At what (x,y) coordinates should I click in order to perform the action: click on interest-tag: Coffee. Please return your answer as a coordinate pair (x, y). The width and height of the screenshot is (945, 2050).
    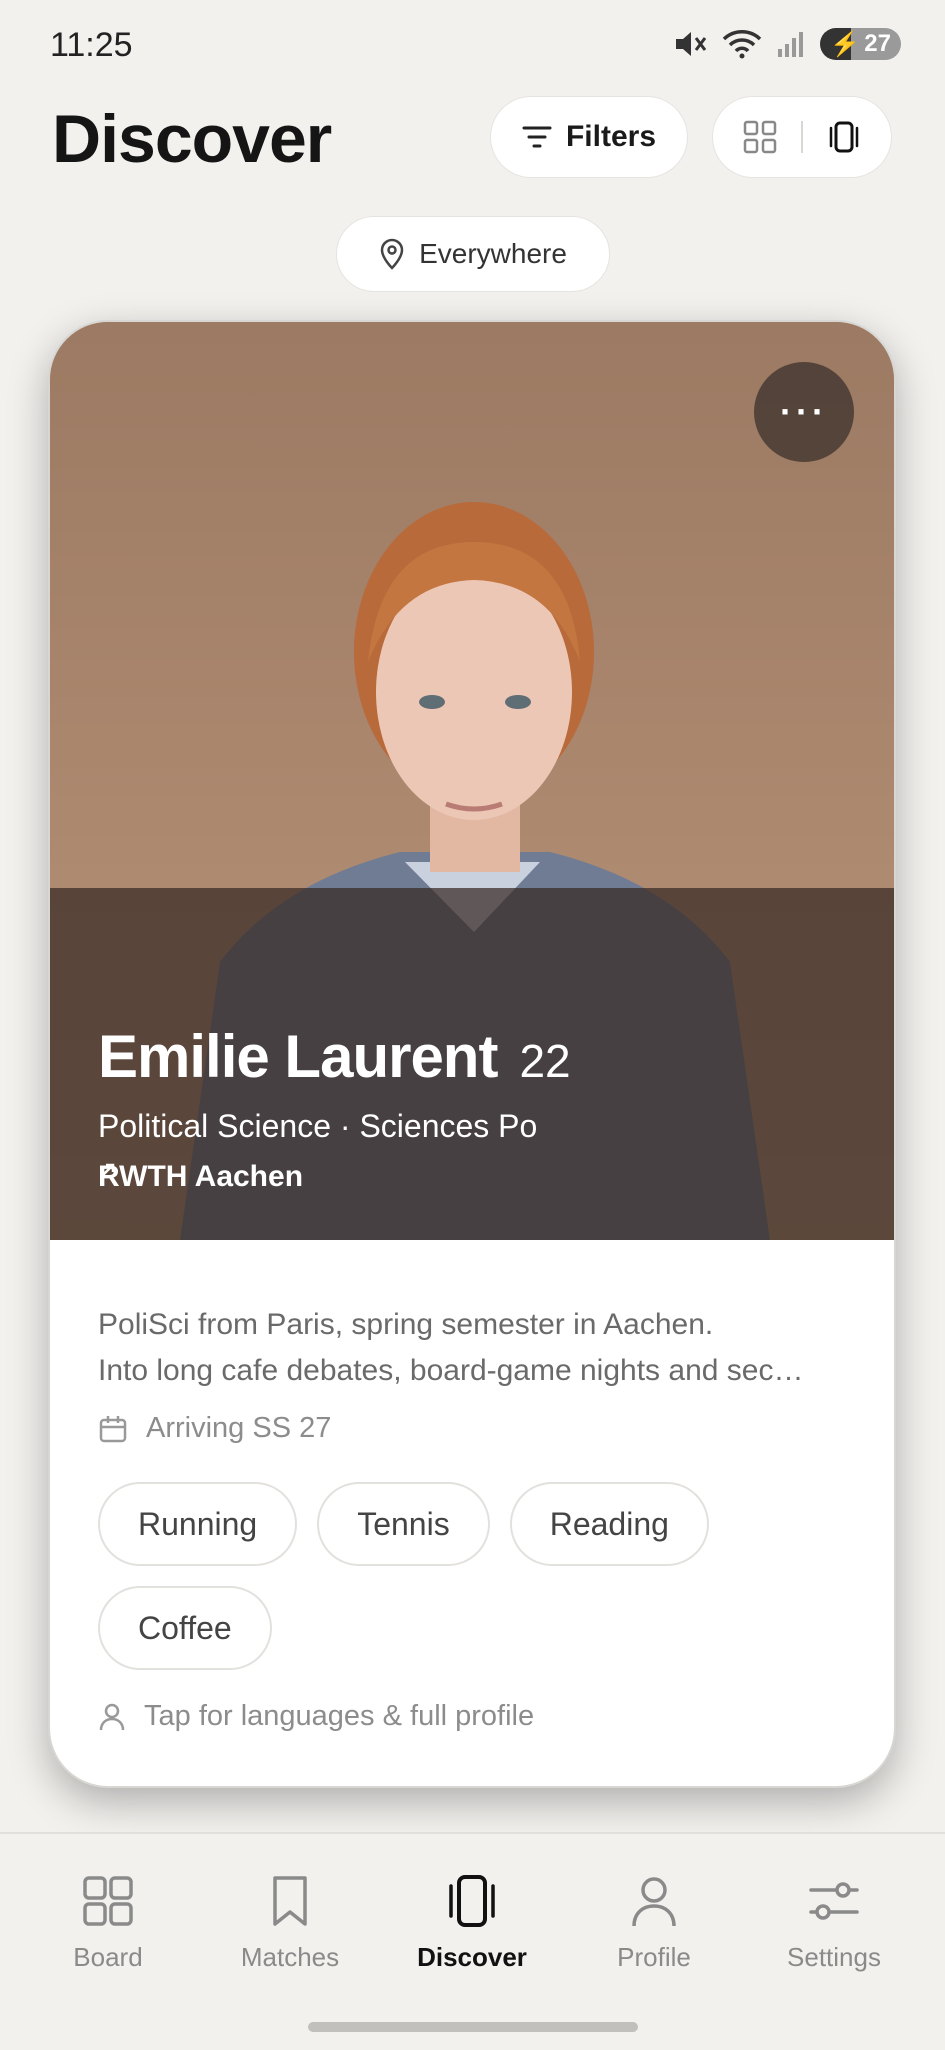
    Looking at the image, I should click on (185, 1628).